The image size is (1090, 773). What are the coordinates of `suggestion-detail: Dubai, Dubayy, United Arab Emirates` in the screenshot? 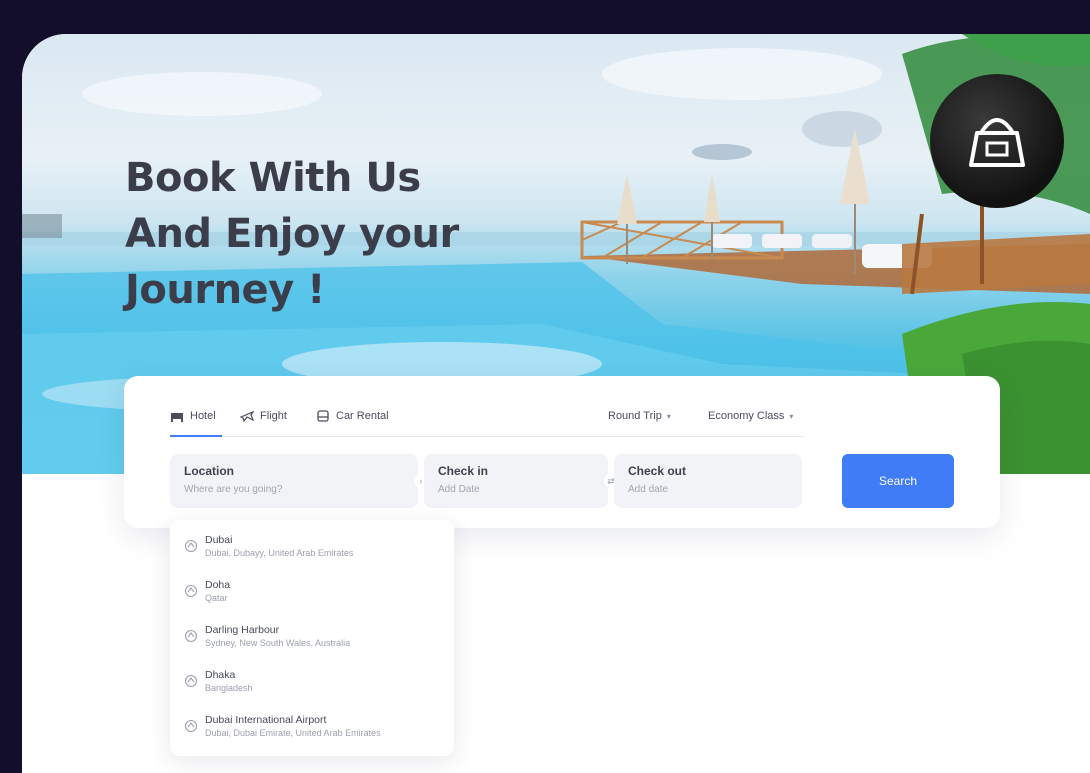 It's located at (279, 553).